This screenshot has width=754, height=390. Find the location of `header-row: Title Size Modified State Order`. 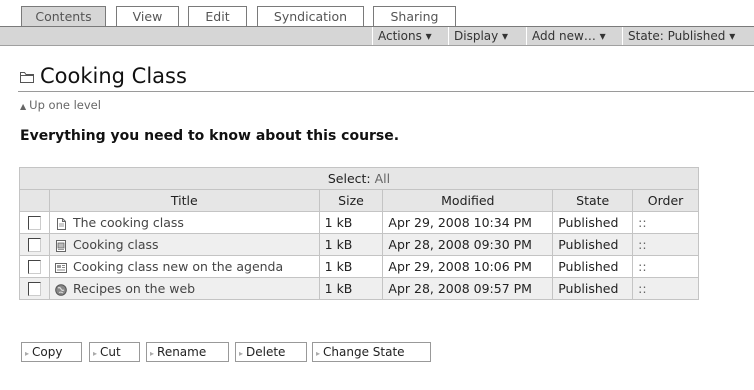

header-row: Title Size Modified State Order is located at coordinates (359, 200).